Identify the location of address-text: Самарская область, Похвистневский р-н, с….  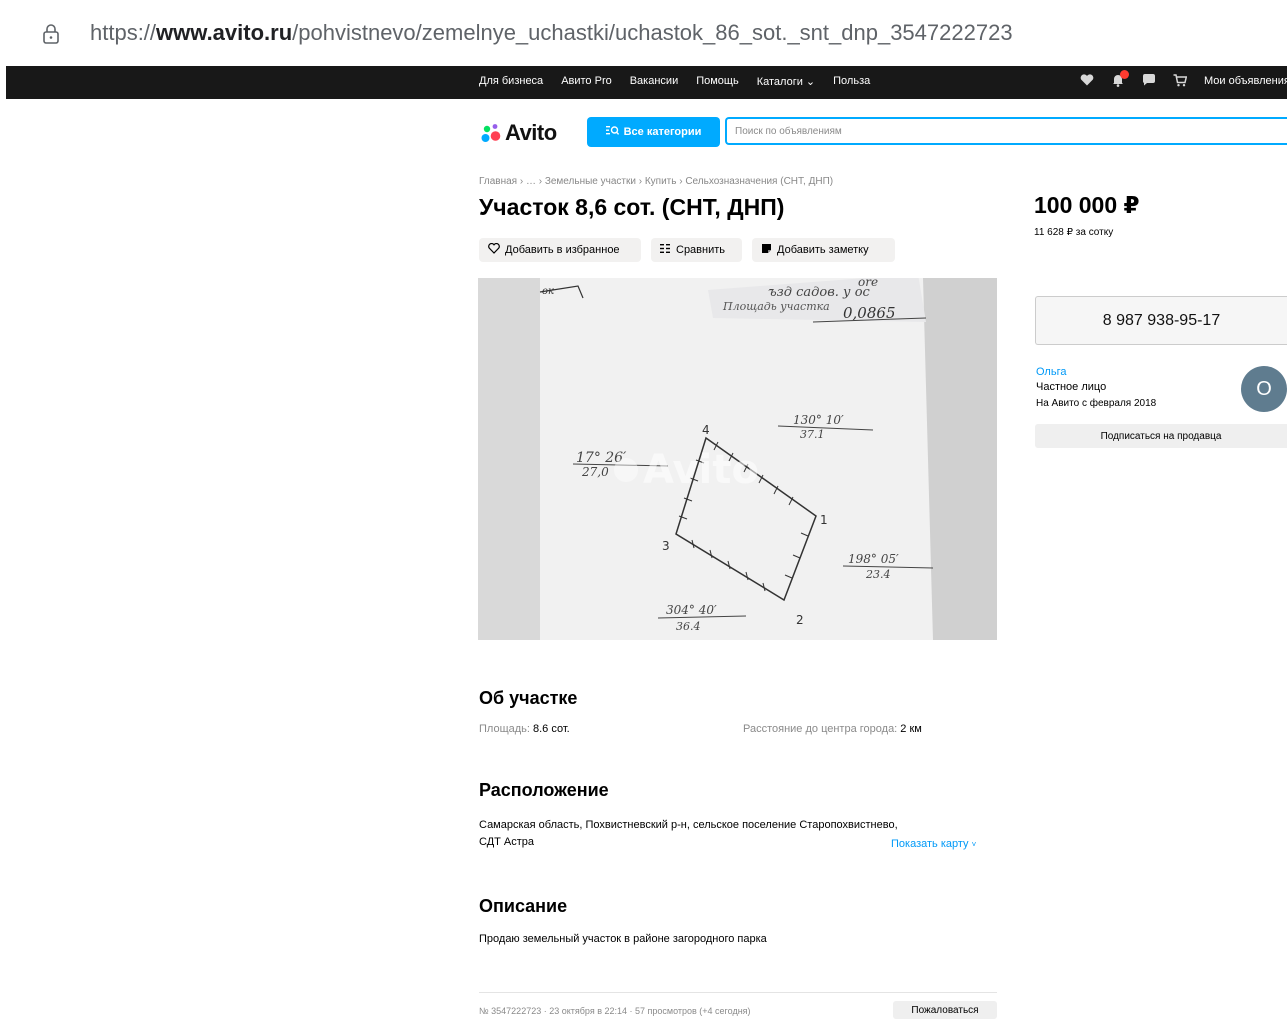
(688, 833).